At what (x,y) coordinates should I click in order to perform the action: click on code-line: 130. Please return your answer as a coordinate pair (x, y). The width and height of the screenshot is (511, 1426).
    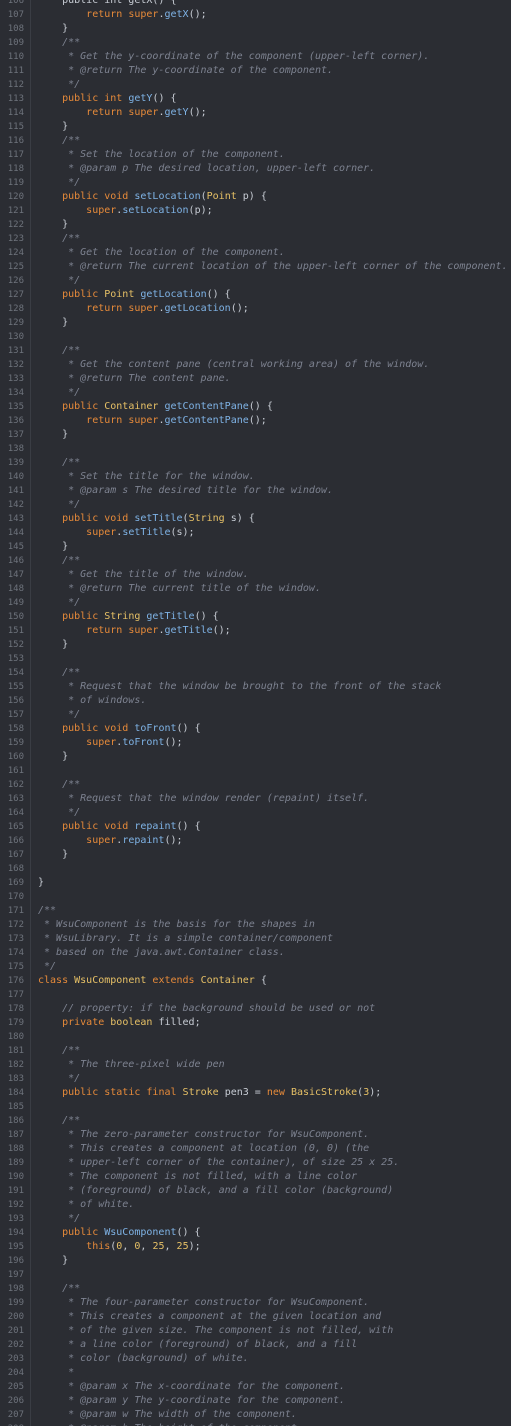
    Looking at the image, I should click on (255, 337).